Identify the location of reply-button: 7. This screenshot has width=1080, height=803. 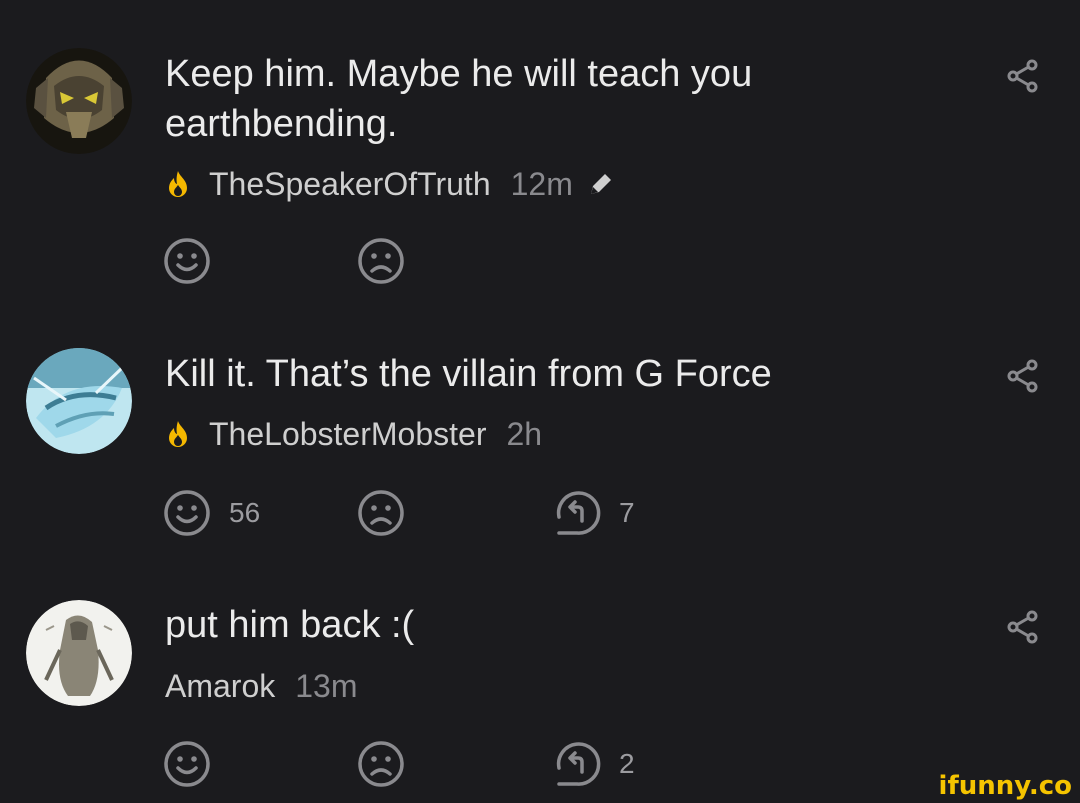
(594, 513).